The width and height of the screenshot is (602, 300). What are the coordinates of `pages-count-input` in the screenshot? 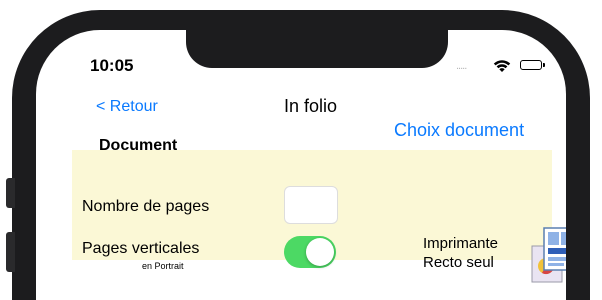 It's located at (311, 205).